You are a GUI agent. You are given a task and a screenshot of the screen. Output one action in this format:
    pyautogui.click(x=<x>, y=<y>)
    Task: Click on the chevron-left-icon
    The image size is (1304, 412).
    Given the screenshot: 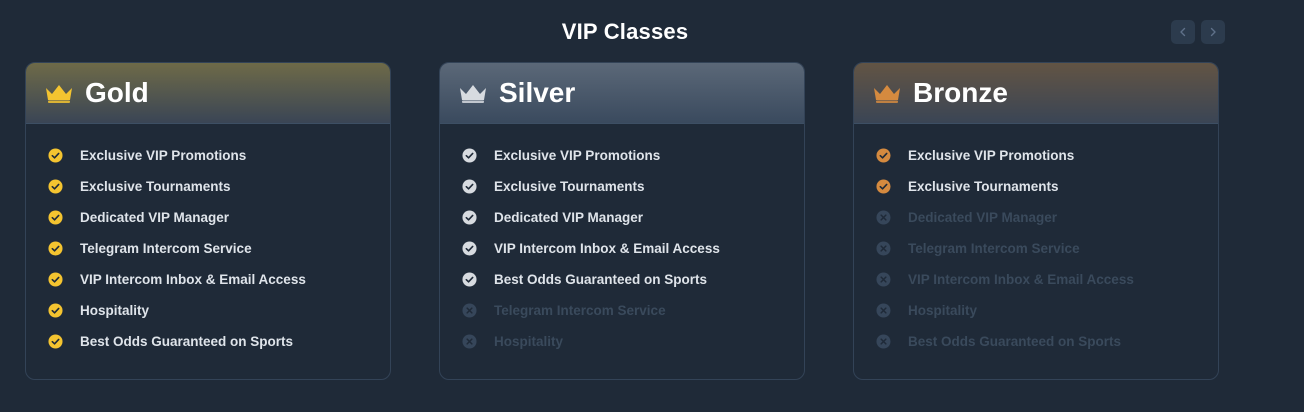 What is the action you would take?
    pyautogui.click(x=1183, y=32)
    